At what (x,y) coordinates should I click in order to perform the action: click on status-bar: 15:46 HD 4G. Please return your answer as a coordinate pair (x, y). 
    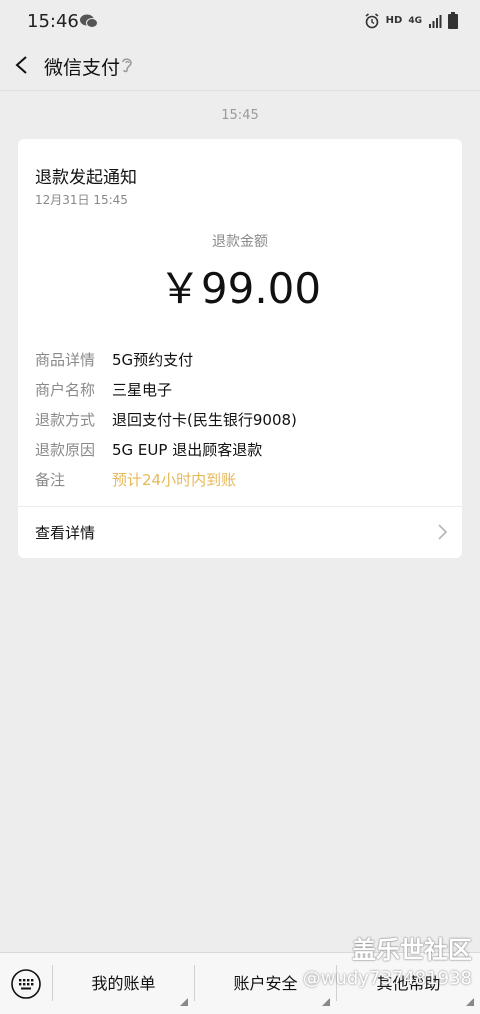
    Looking at the image, I should click on (240, 22).